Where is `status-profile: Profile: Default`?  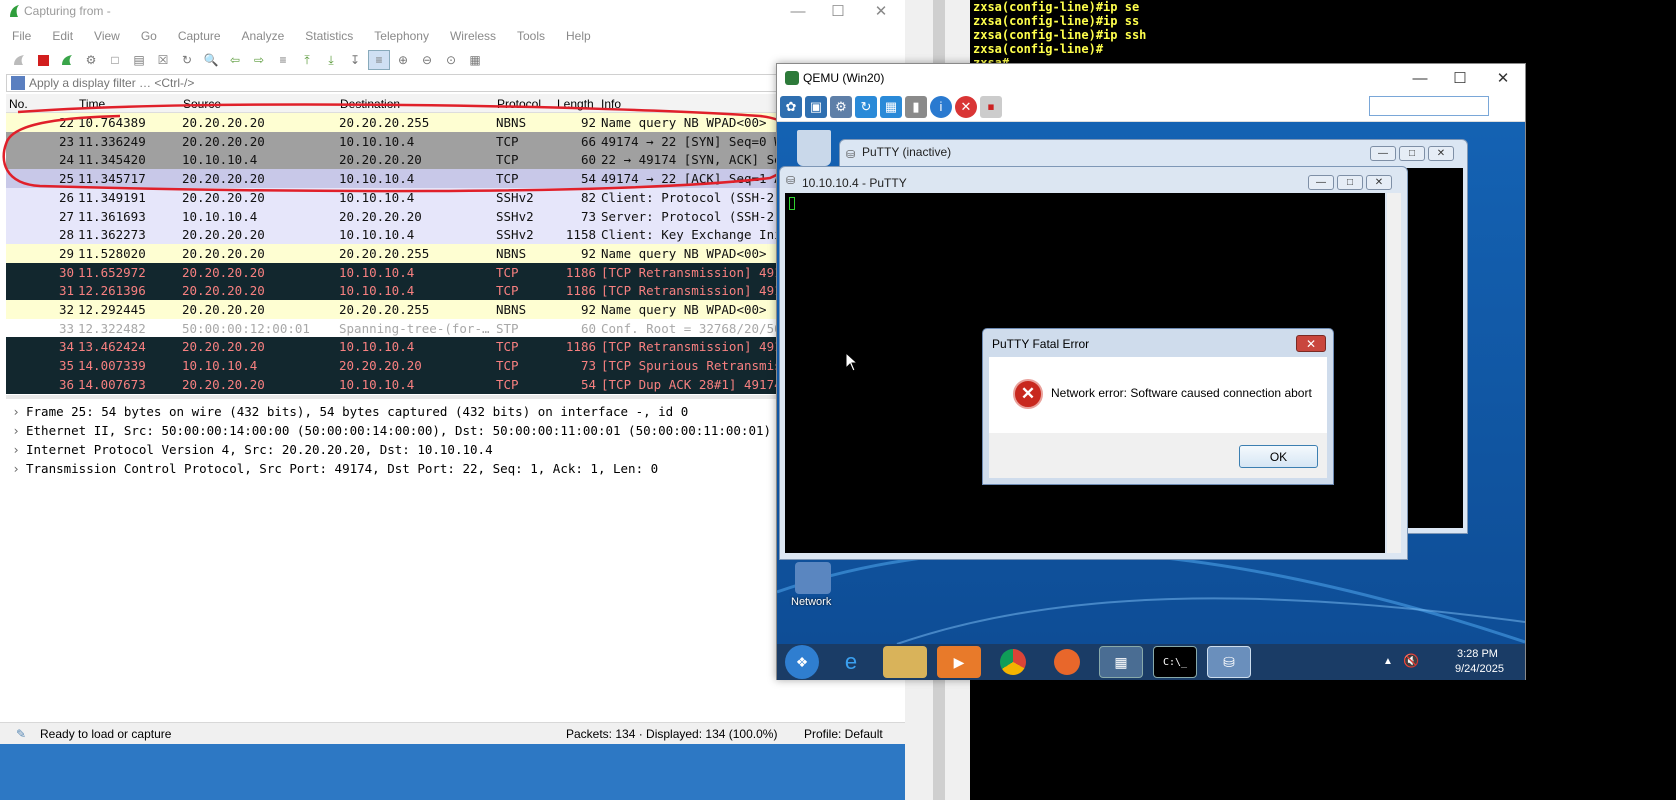
status-profile: Profile: Default is located at coordinates (843, 734).